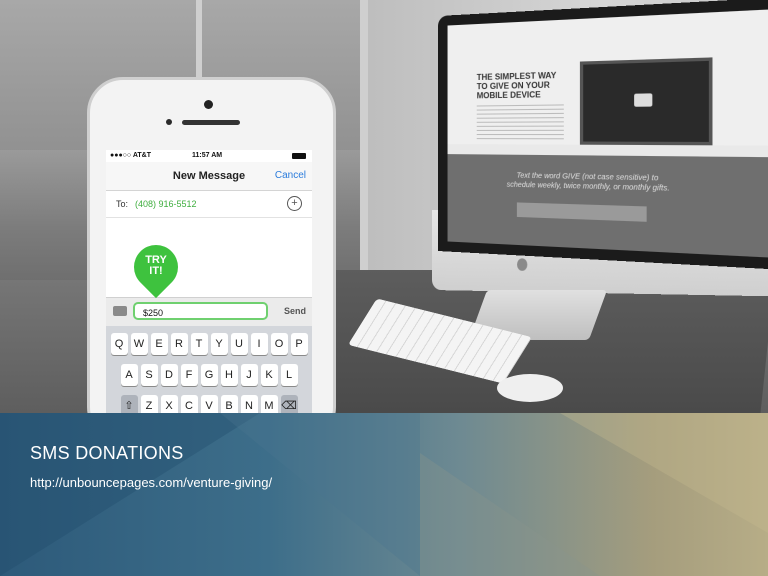 The image size is (768, 576). Describe the element at coordinates (279, 344) in the screenshot. I see `key-o: O` at that location.